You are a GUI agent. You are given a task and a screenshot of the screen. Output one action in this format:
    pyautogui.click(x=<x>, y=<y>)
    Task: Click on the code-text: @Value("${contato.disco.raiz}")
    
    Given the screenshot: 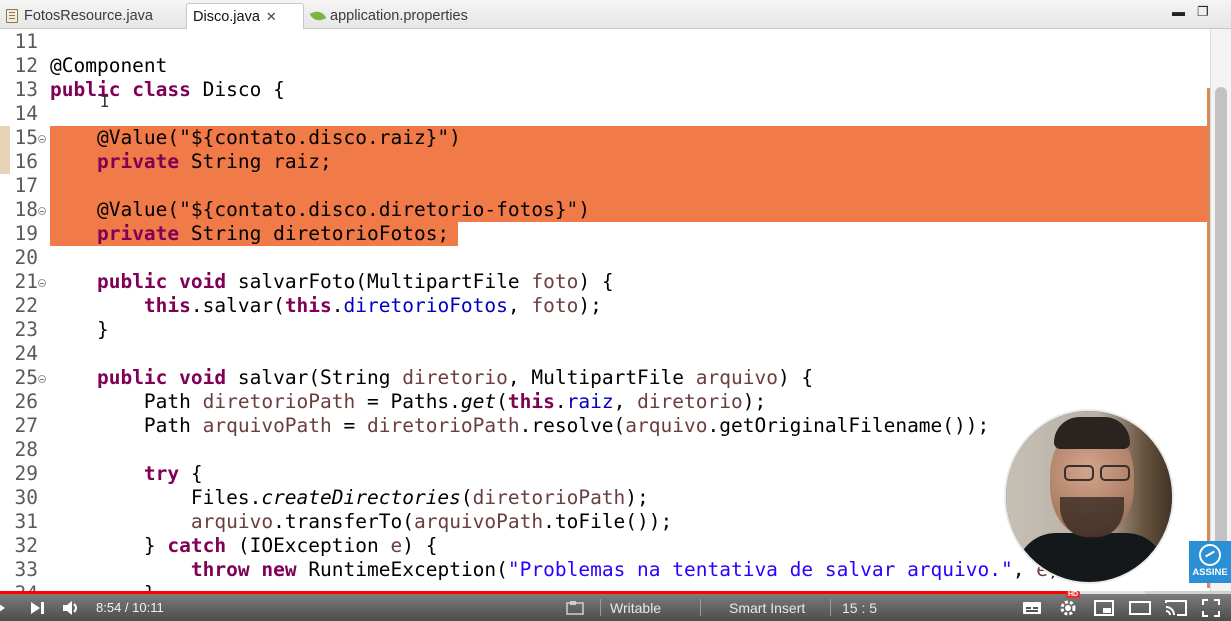 What is the action you would take?
    pyautogui.click(x=255, y=137)
    